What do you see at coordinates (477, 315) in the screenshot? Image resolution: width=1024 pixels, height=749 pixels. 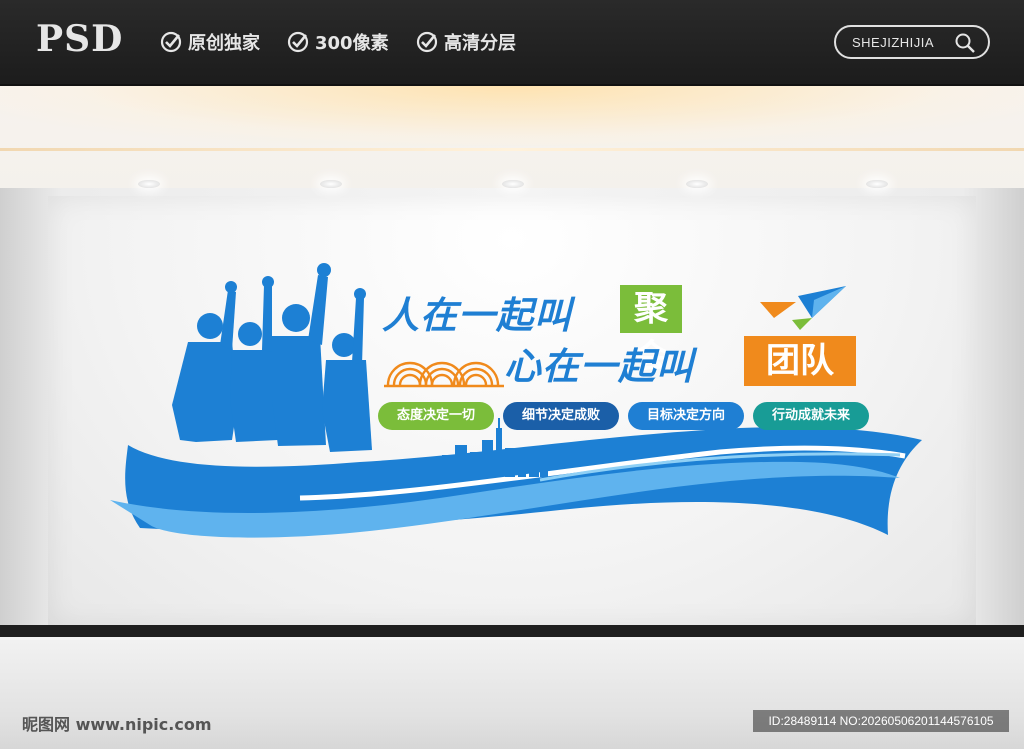 I see `slogan-line-1: 人在一起叫` at bounding box center [477, 315].